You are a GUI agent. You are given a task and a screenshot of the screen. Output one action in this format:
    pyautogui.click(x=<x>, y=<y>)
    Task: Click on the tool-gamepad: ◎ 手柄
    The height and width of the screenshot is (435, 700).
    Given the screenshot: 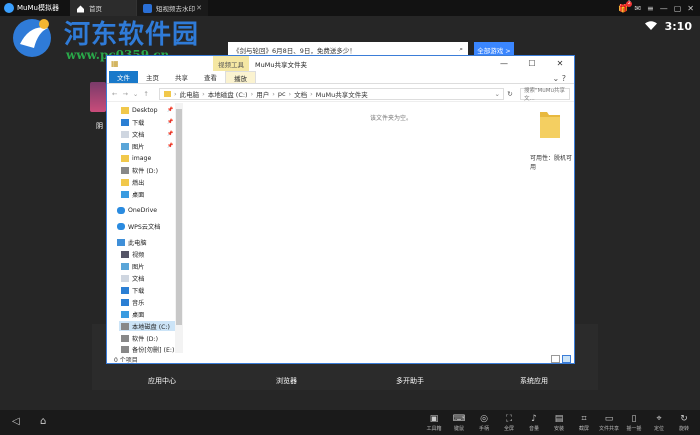 What is the action you would take?
    pyautogui.click(x=484, y=422)
    